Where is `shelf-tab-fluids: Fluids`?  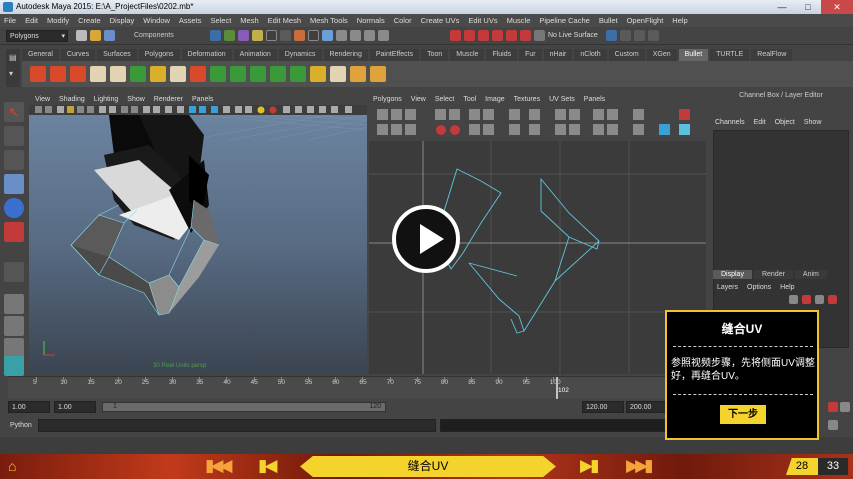
shelf-tab-fluids: Fluids is located at coordinates (502, 55).